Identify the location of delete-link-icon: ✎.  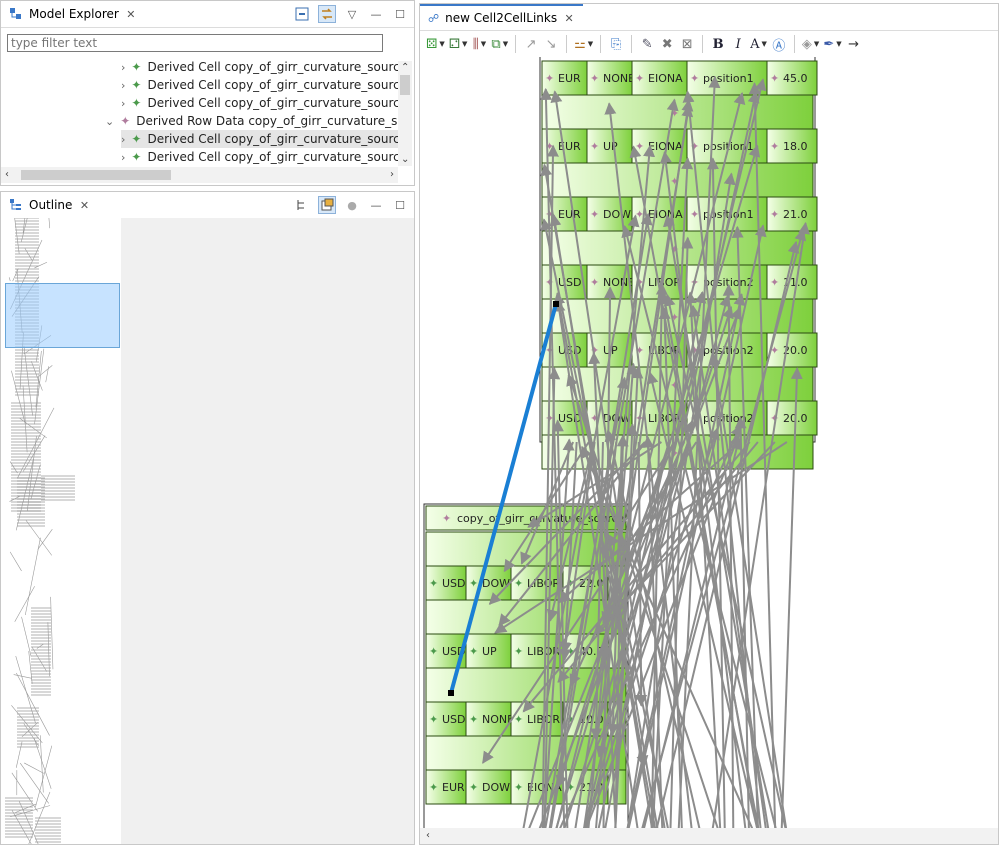
(647, 44).